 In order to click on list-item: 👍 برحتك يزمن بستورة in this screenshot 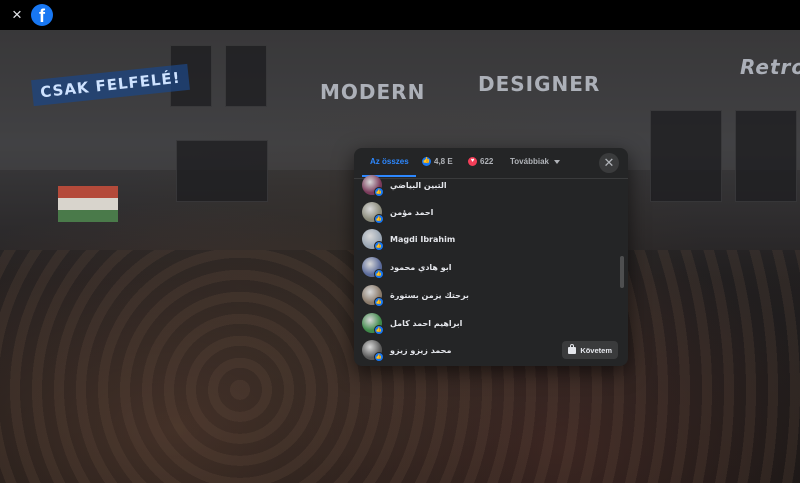, I will do `click(491, 295)`.